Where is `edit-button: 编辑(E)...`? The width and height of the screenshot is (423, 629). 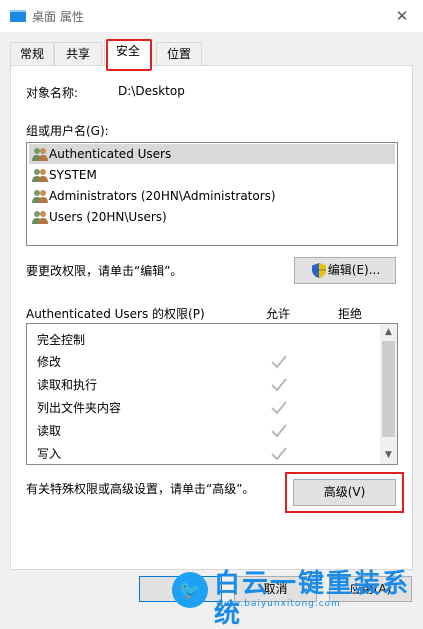 edit-button: 编辑(E)... is located at coordinates (345, 270).